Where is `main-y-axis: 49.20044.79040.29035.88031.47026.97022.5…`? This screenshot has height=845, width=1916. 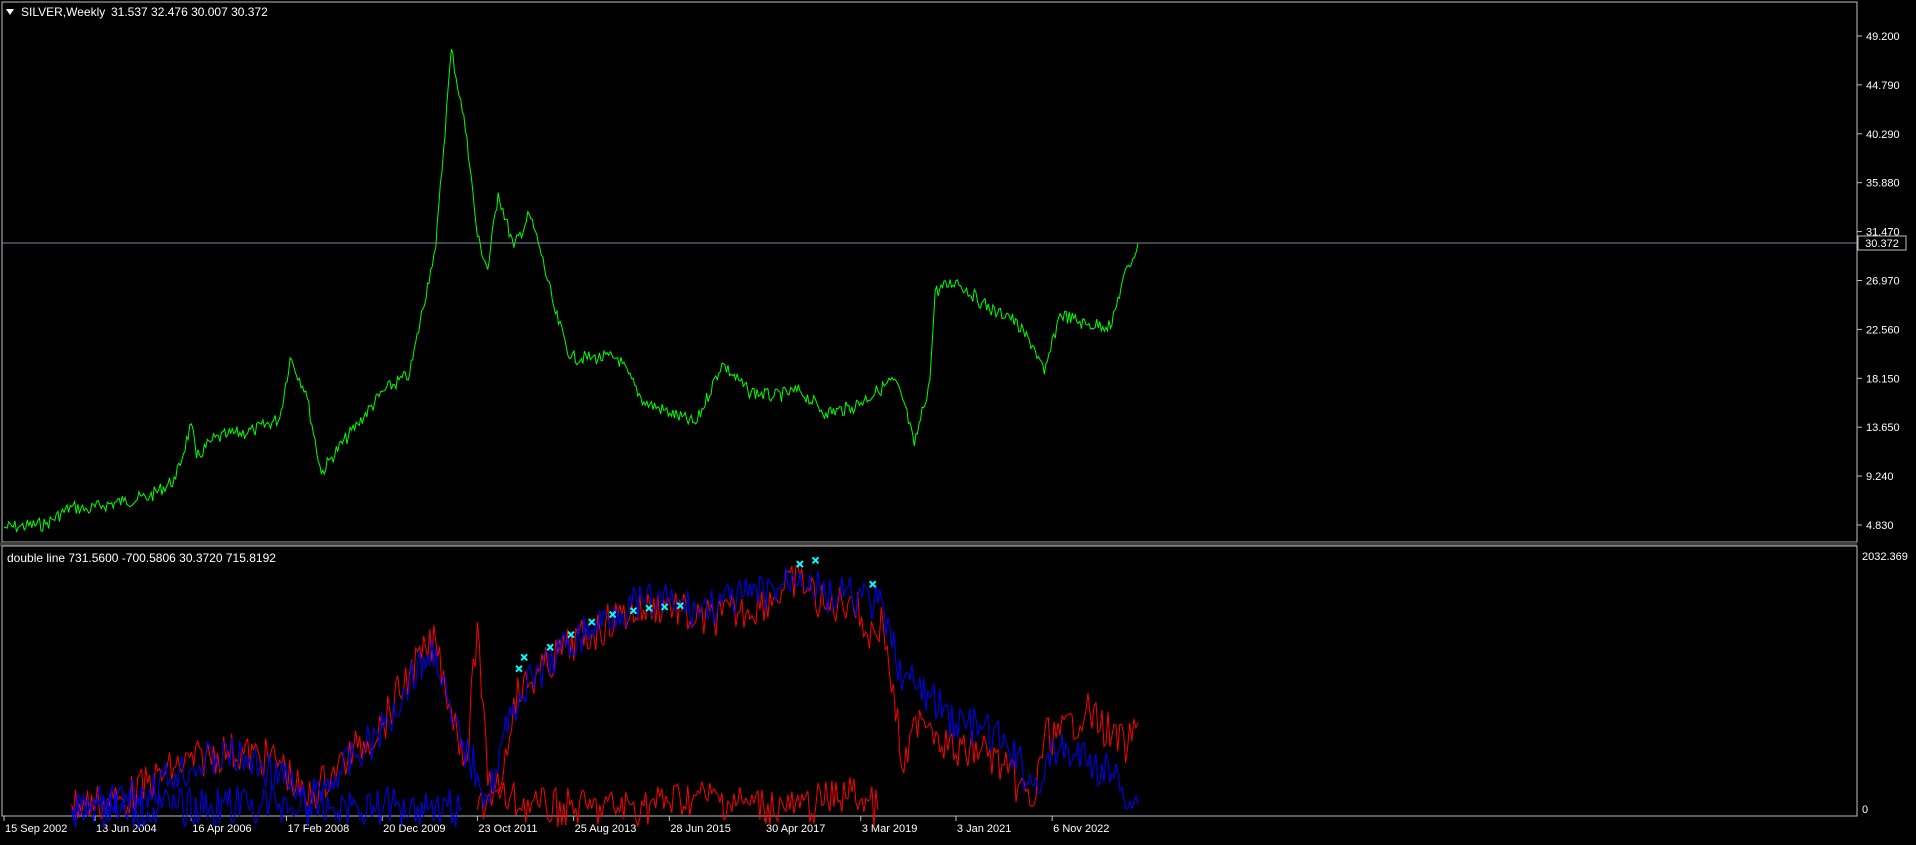
main-y-axis: 49.20044.79040.29035.88031.47026.97022.5… is located at coordinates (1878, 281).